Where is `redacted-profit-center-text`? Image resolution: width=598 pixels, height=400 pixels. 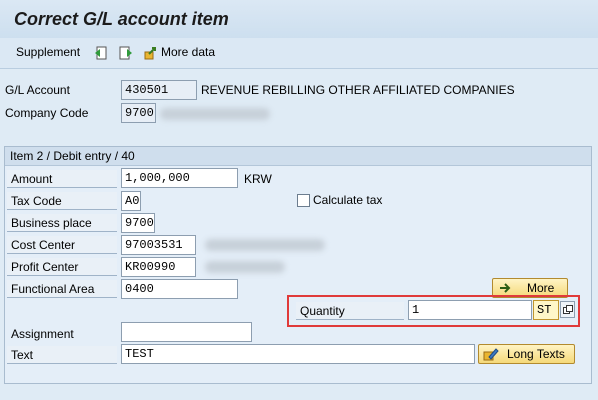
redacted-profit-center-text is located at coordinates (245, 267).